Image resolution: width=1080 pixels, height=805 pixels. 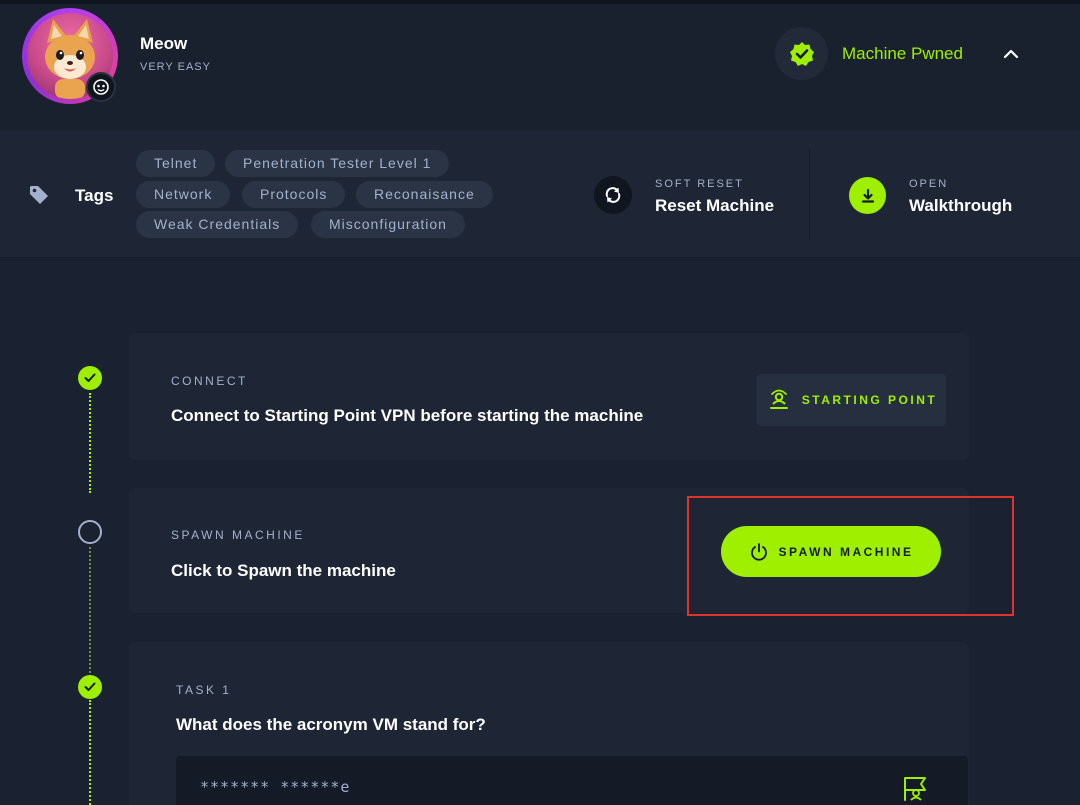 What do you see at coordinates (846, 551) in the screenshot?
I see `spawn-machine-label: SPAWN MACHINE` at bounding box center [846, 551].